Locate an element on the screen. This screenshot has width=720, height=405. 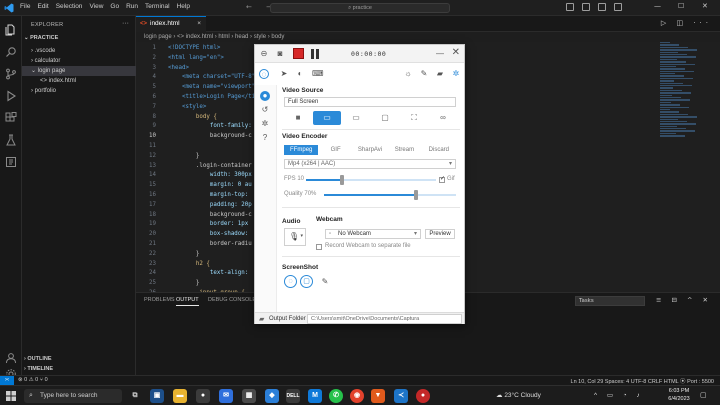
vscode-taskbar-icon: ≺ is located at coordinates (401, 396).